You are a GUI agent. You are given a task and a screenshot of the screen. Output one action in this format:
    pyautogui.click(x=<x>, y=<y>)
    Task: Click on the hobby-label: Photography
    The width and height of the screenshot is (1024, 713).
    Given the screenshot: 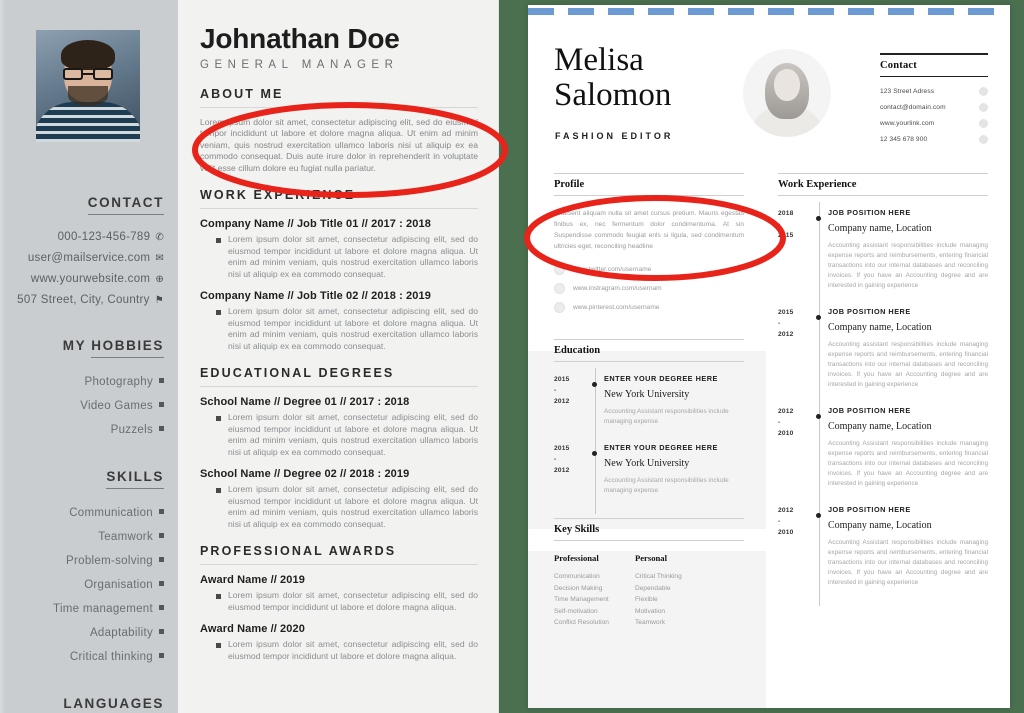 What is the action you would take?
    pyautogui.click(x=118, y=382)
    